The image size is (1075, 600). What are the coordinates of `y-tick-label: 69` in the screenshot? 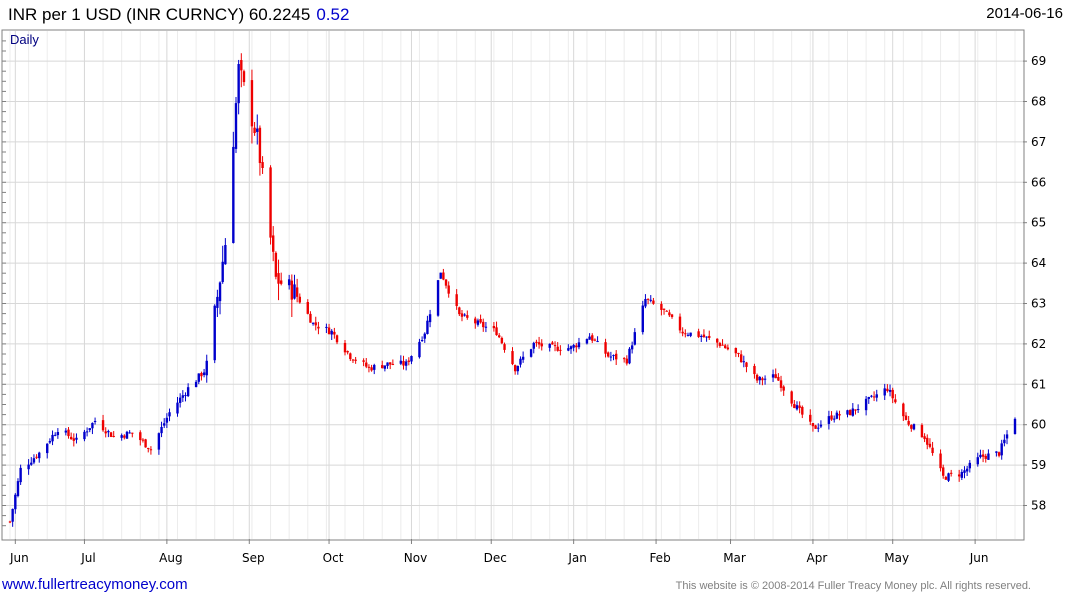 It's located at (1038, 61).